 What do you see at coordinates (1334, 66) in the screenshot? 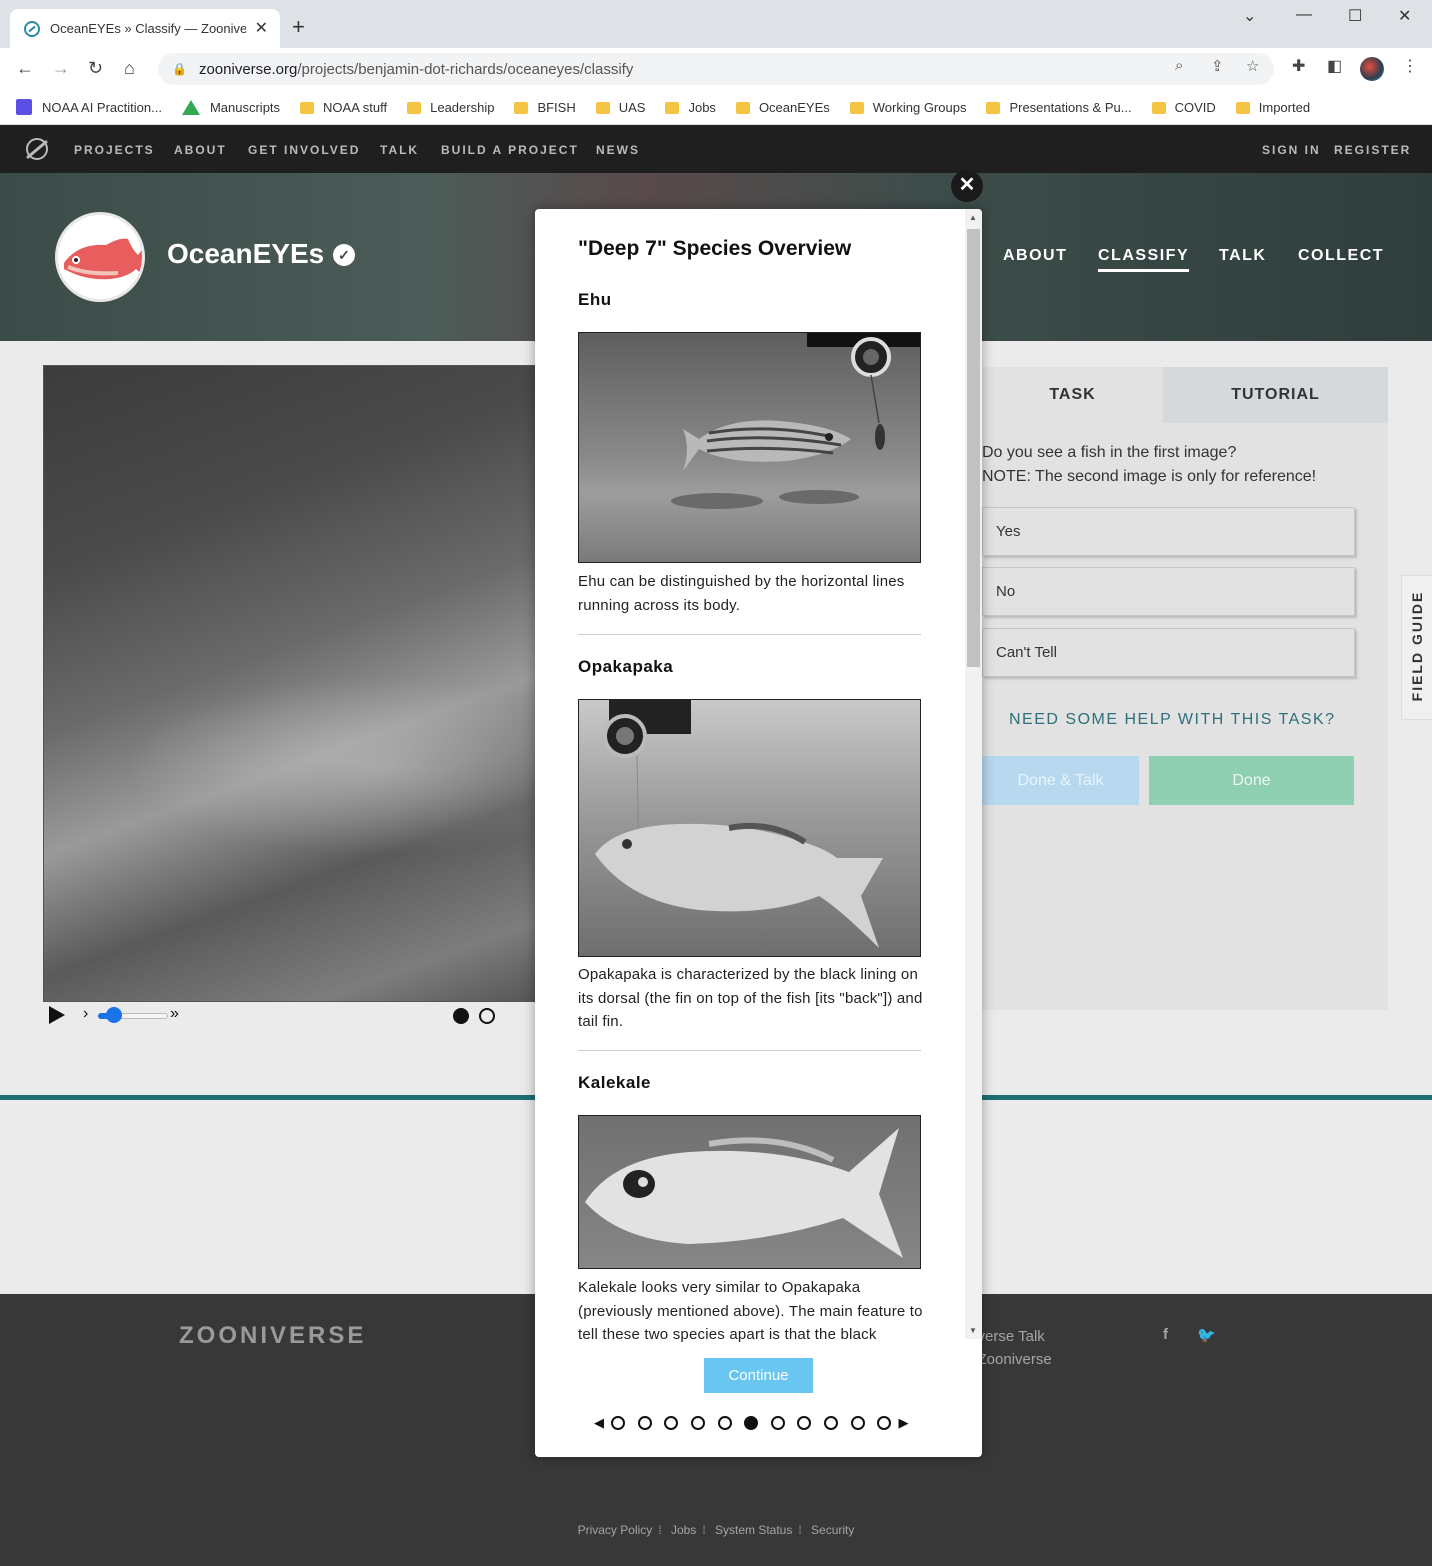
I see `side-panel-icon: ◧` at bounding box center [1334, 66].